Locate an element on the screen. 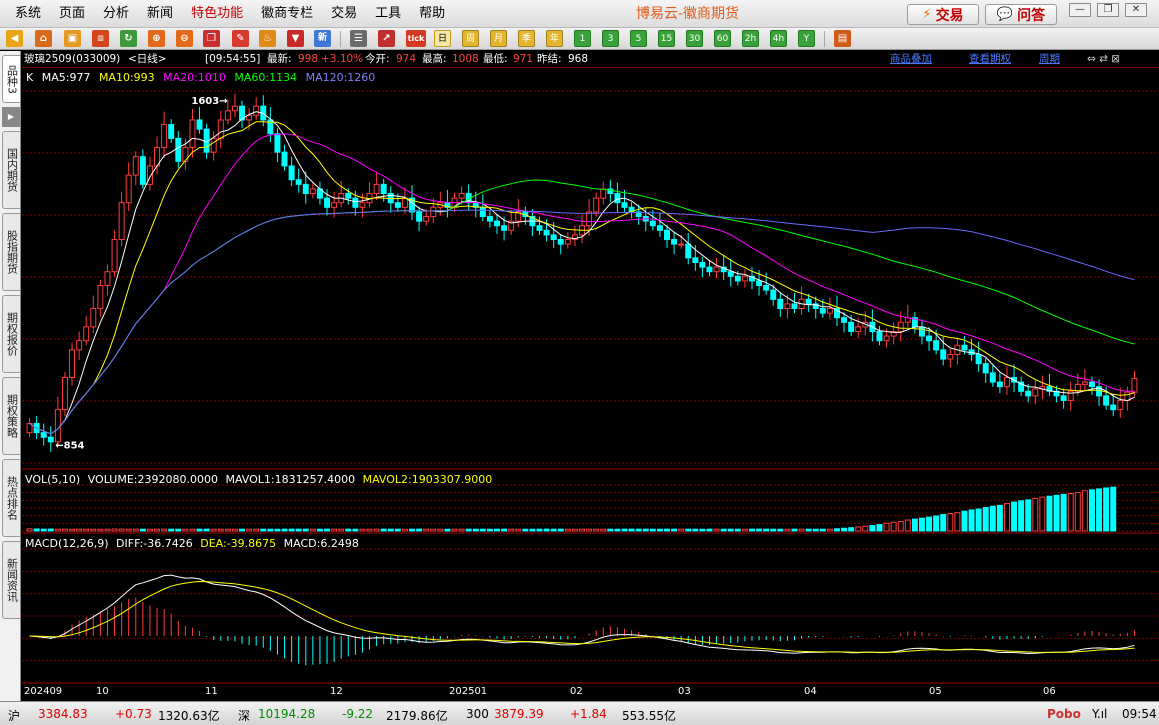 This screenshot has width=1159, height=725. tab-option-strategy: 期权策略 is located at coordinates (11, 416).